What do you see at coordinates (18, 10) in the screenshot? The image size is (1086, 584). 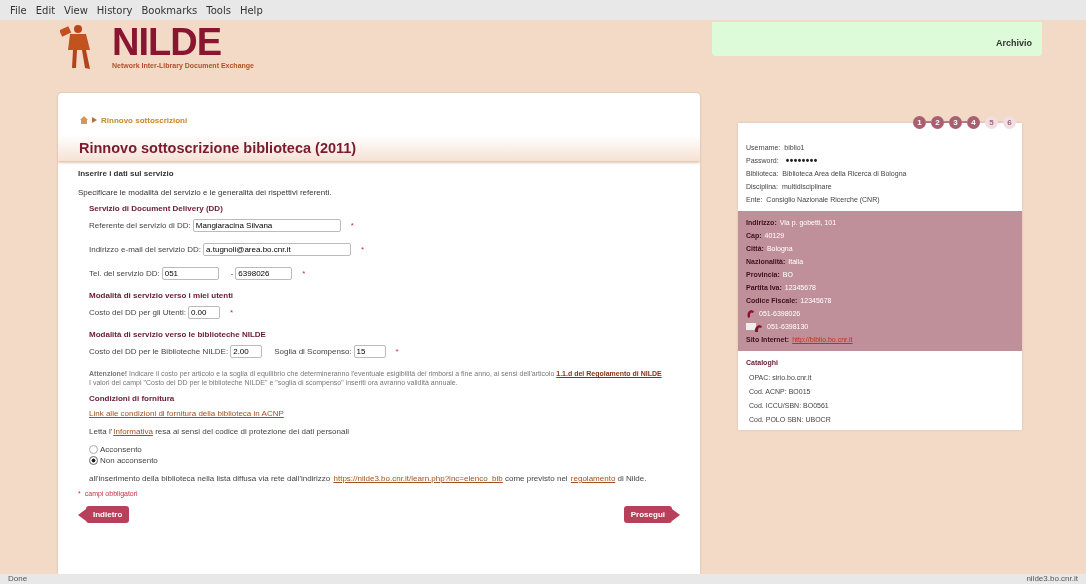 I see `menu-item: File` at bounding box center [18, 10].